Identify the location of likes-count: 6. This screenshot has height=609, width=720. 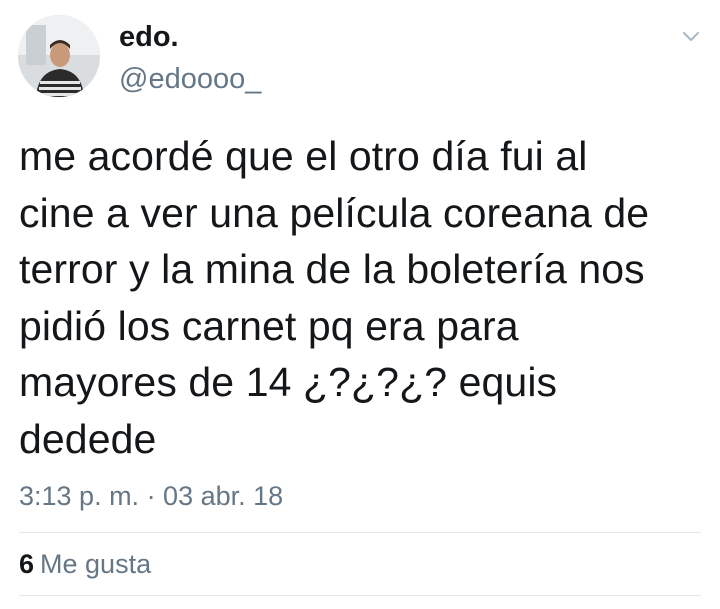
(27, 564).